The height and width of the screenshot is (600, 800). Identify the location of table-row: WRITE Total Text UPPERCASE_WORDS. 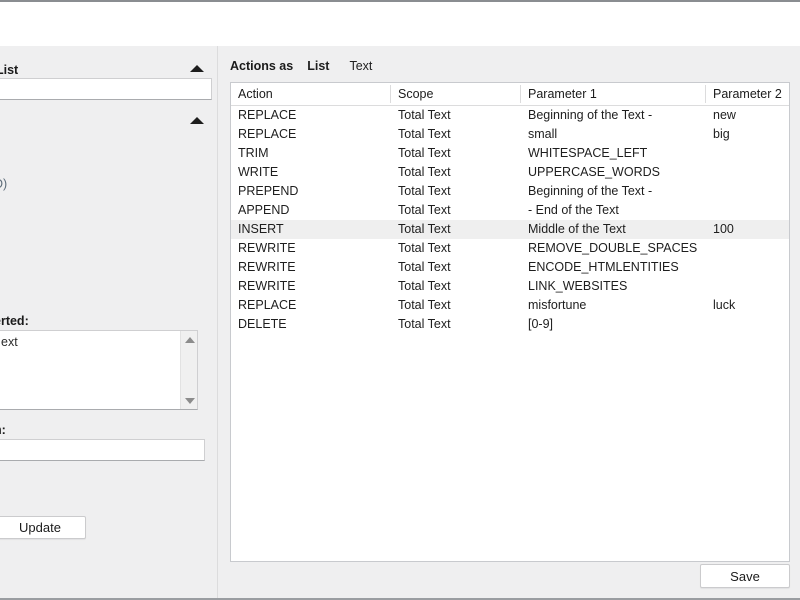
(510, 172).